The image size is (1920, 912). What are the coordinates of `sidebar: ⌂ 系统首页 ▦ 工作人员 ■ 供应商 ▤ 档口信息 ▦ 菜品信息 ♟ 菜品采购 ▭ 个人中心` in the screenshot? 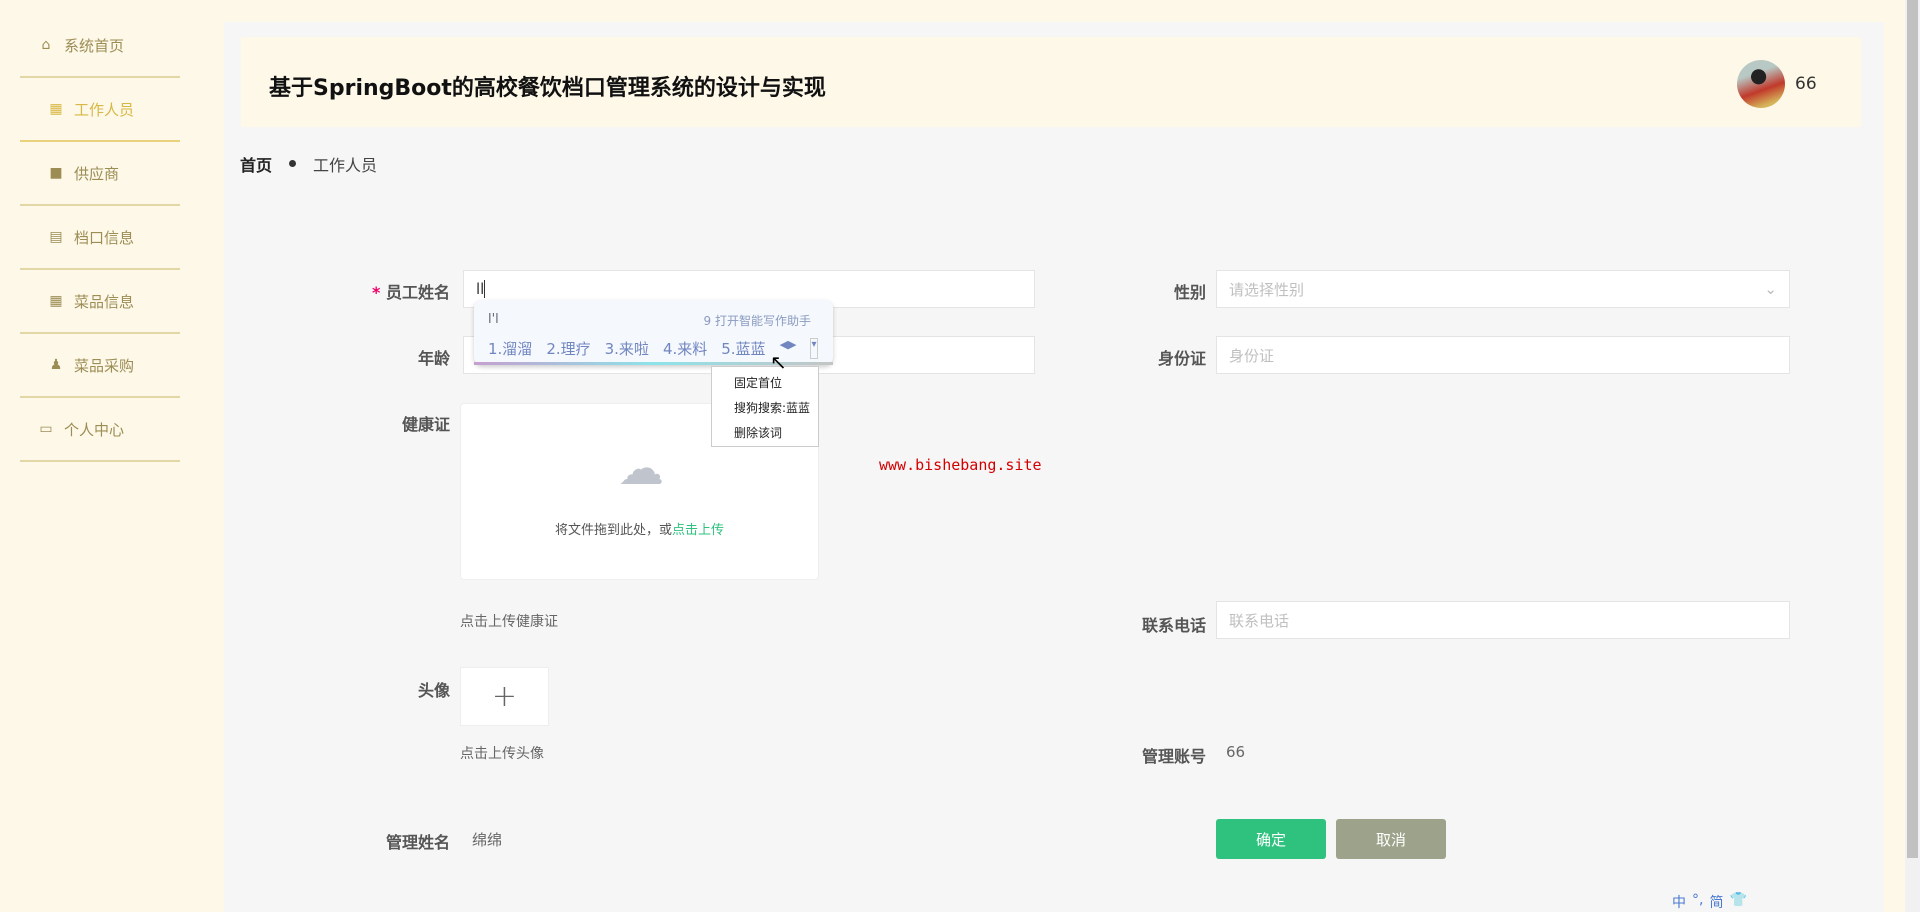 It's located at (107, 456).